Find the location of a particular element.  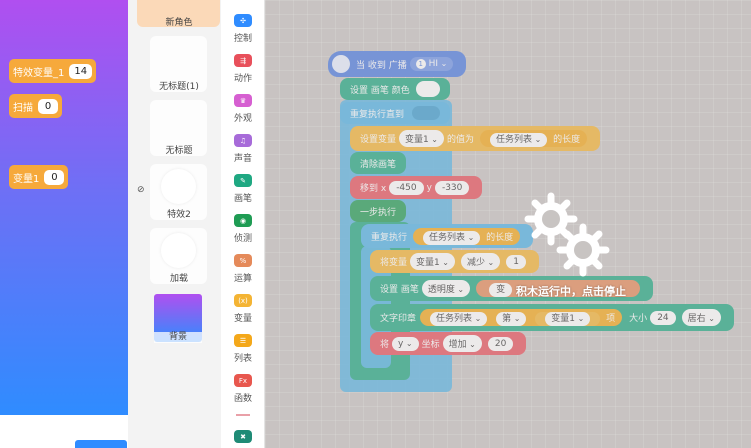

sprite-label: 无标题(1) is located at coordinates (179, 87).